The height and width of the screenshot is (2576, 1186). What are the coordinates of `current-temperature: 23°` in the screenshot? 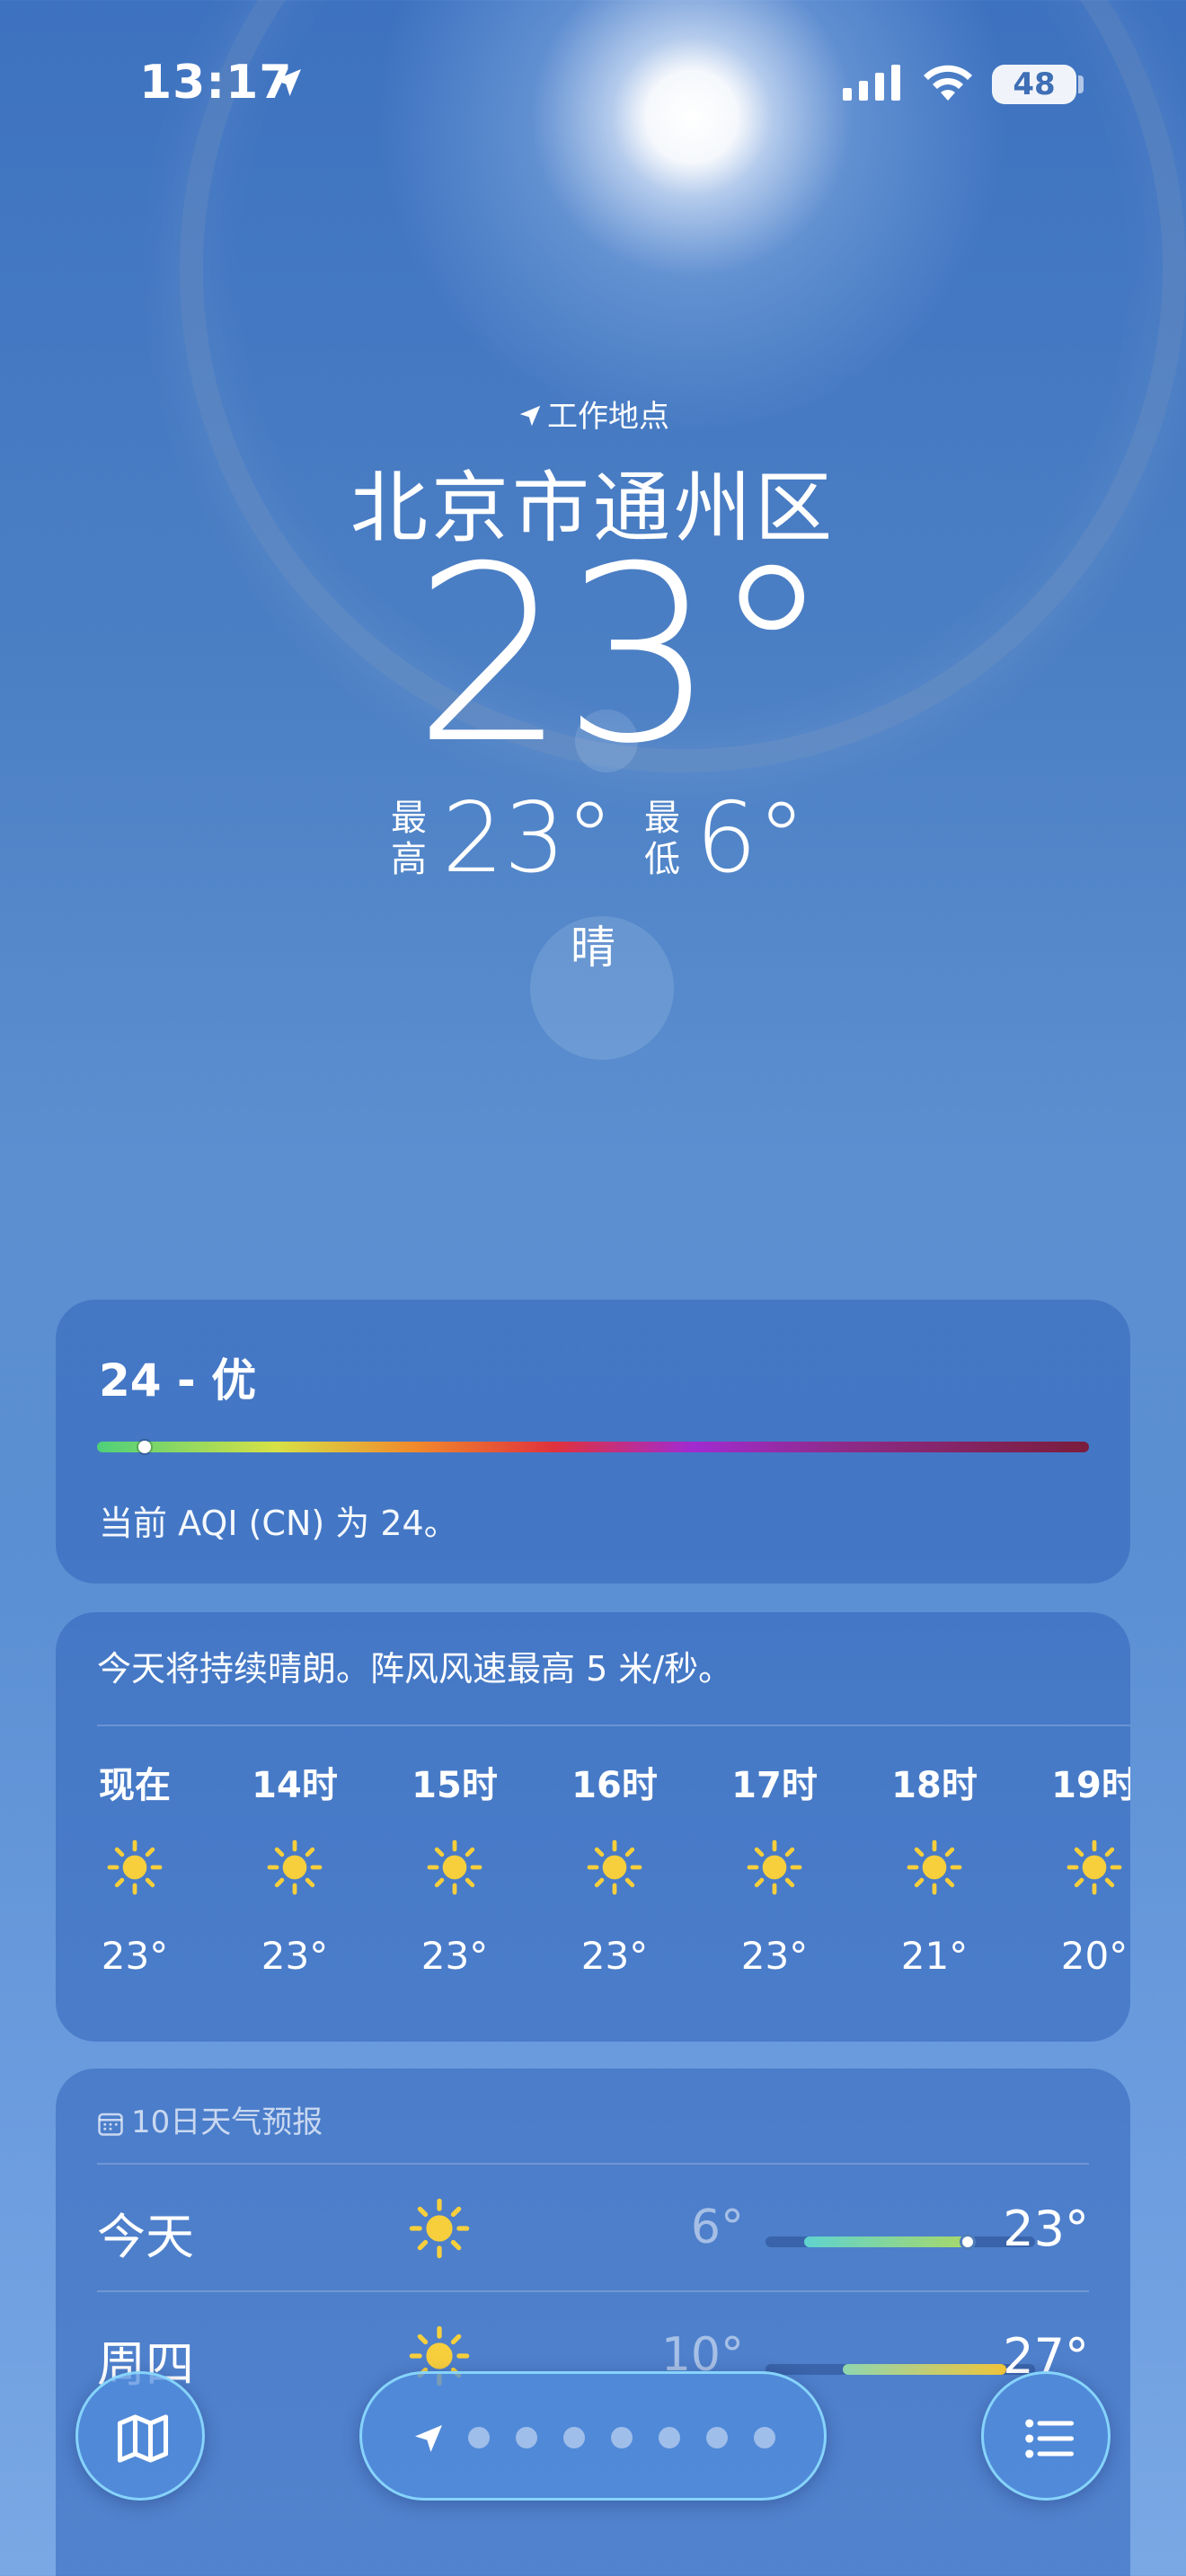 It's located at (622, 655).